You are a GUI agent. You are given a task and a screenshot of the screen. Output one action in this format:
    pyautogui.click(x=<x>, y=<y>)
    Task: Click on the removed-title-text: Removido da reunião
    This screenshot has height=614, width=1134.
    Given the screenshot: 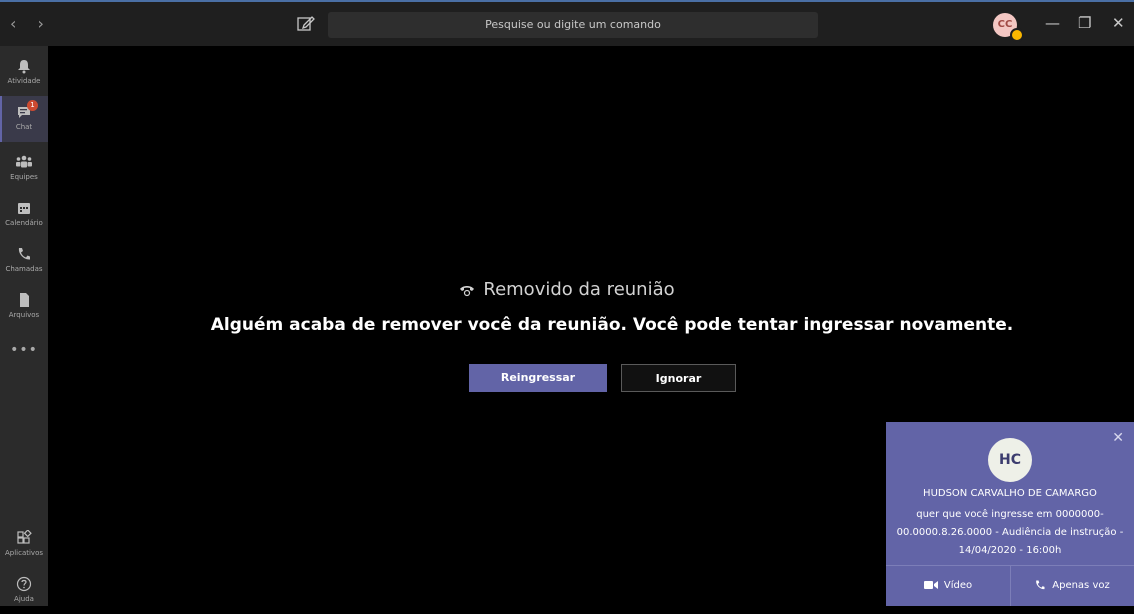 What is the action you would take?
    pyautogui.click(x=579, y=289)
    